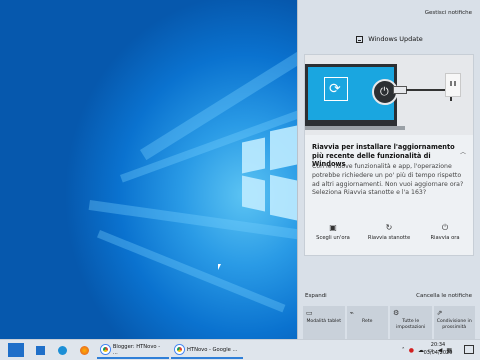  Describe the element at coordinates (411, 350) in the screenshot. I see `record-icon: ●` at that location.